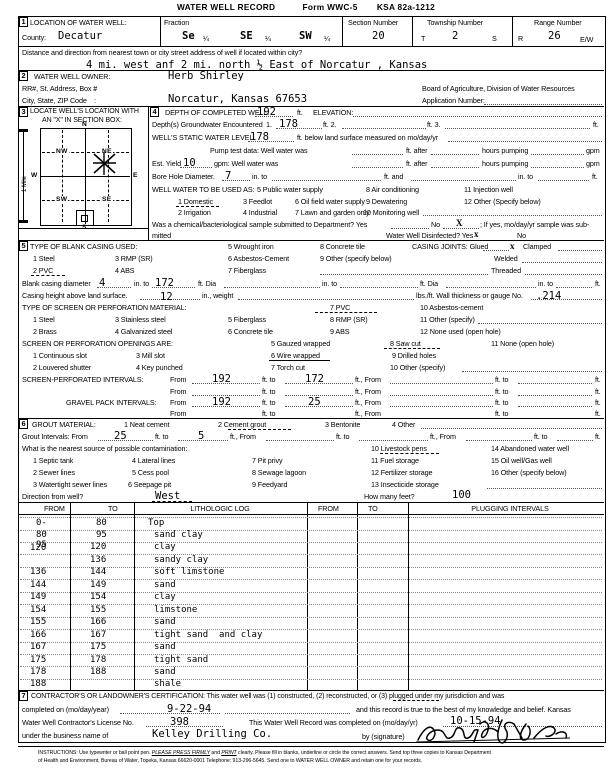 This screenshot has height=777, width=612. Describe the element at coordinates (189, 163) in the screenshot. I see `est-yield-value: 10` at that location.